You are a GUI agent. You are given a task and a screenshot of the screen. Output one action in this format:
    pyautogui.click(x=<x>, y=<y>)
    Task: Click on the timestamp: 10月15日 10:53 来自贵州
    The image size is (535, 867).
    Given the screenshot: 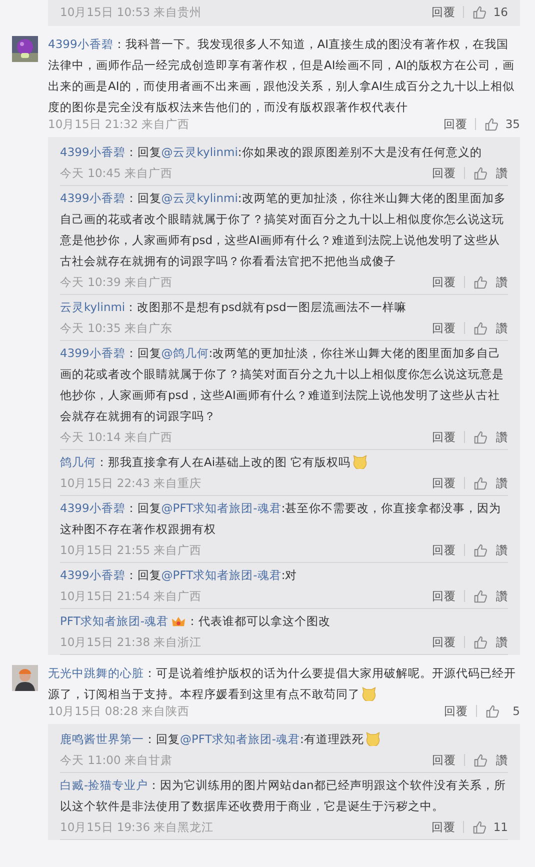 What is the action you would take?
    pyautogui.click(x=131, y=12)
    